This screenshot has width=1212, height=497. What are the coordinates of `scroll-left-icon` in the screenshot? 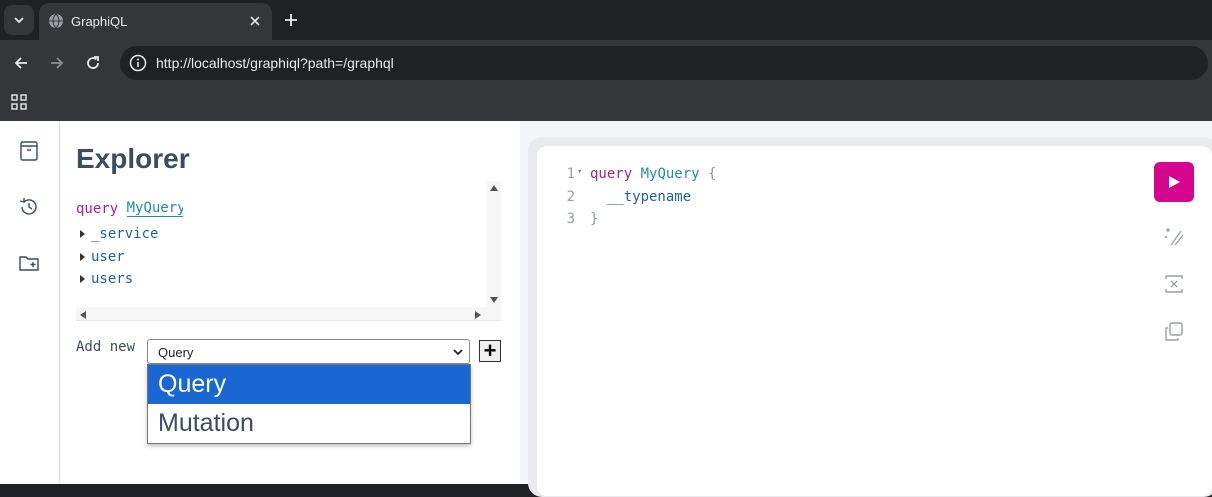 It's located at (83, 315).